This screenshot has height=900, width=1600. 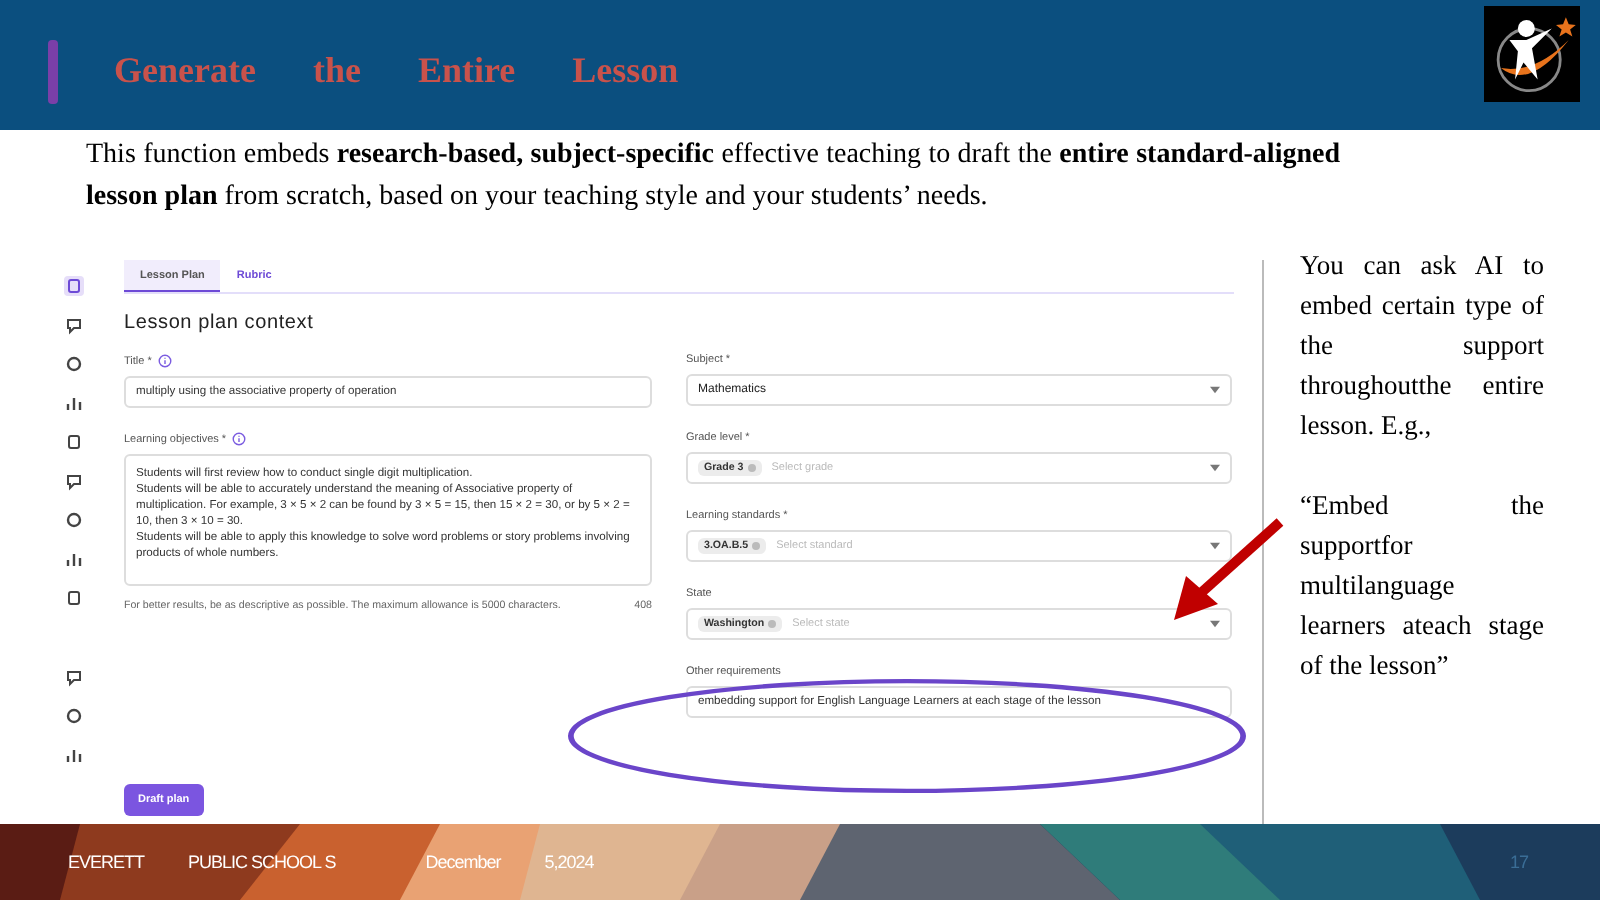 I want to click on footer-text: EVERETT, so click(x=106, y=862).